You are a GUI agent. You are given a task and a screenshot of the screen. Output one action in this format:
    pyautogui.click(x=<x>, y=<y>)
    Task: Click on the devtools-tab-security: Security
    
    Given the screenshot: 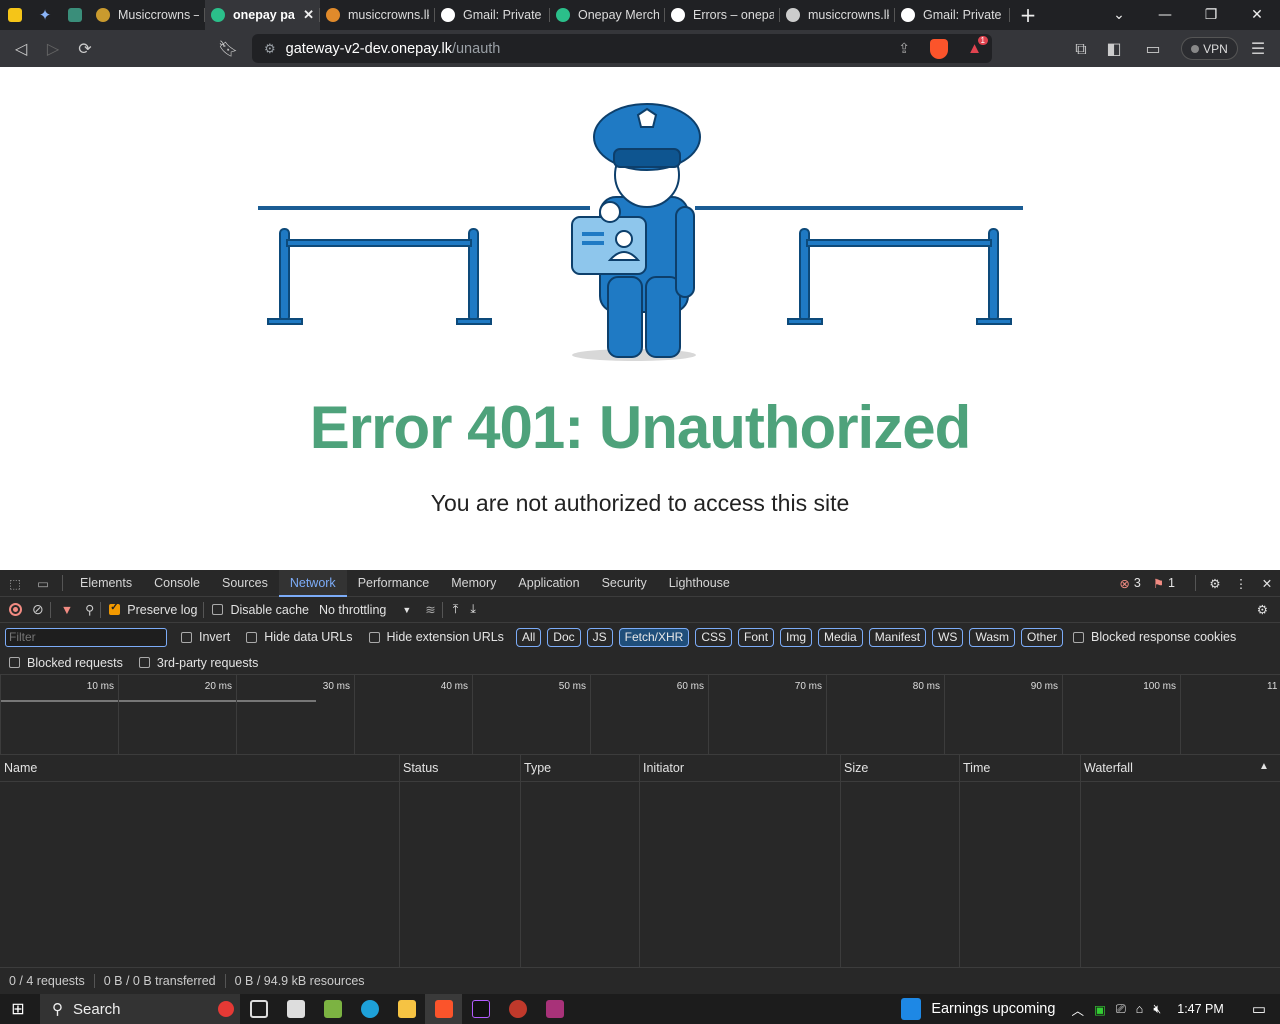 What is the action you would take?
    pyautogui.click(x=624, y=583)
    